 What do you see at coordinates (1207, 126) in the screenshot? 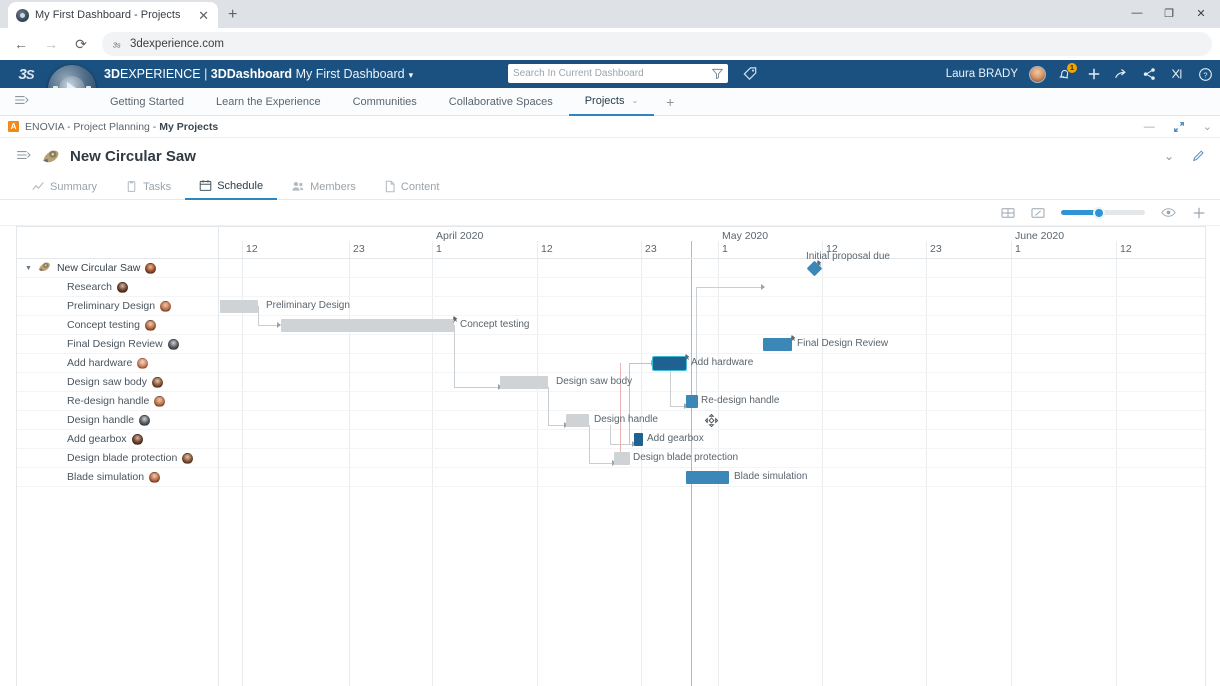
I see `widget-collapse-button: ⌄` at bounding box center [1207, 126].